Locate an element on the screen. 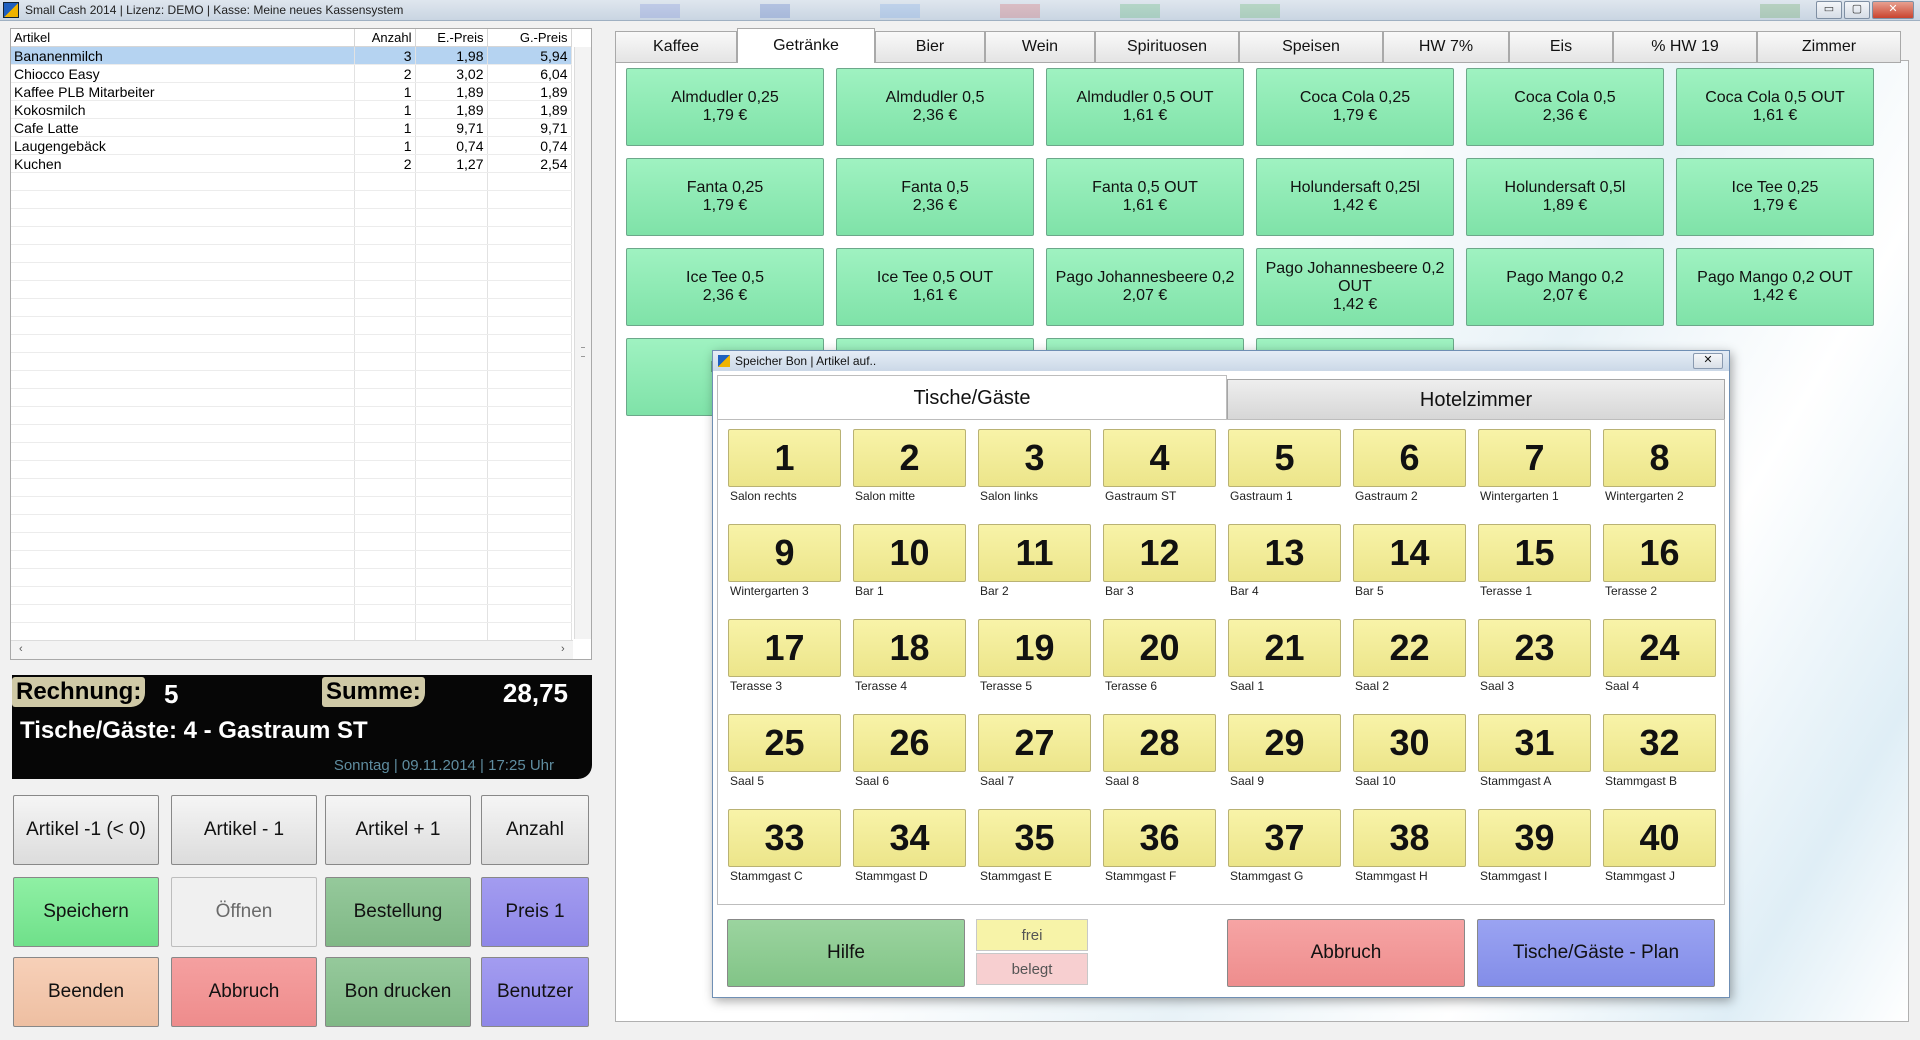  product-button: Almdudler 0,5 OUT 1,61 € is located at coordinates (1145, 107).